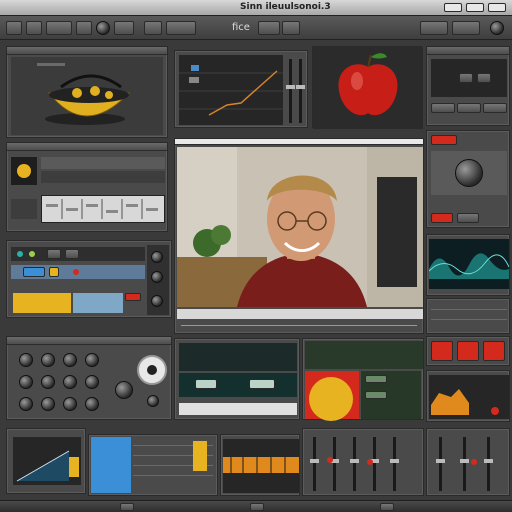  What do you see at coordinates (497, 7) in the screenshot?
I see `window-close-button` at bounding box center [497, 7].